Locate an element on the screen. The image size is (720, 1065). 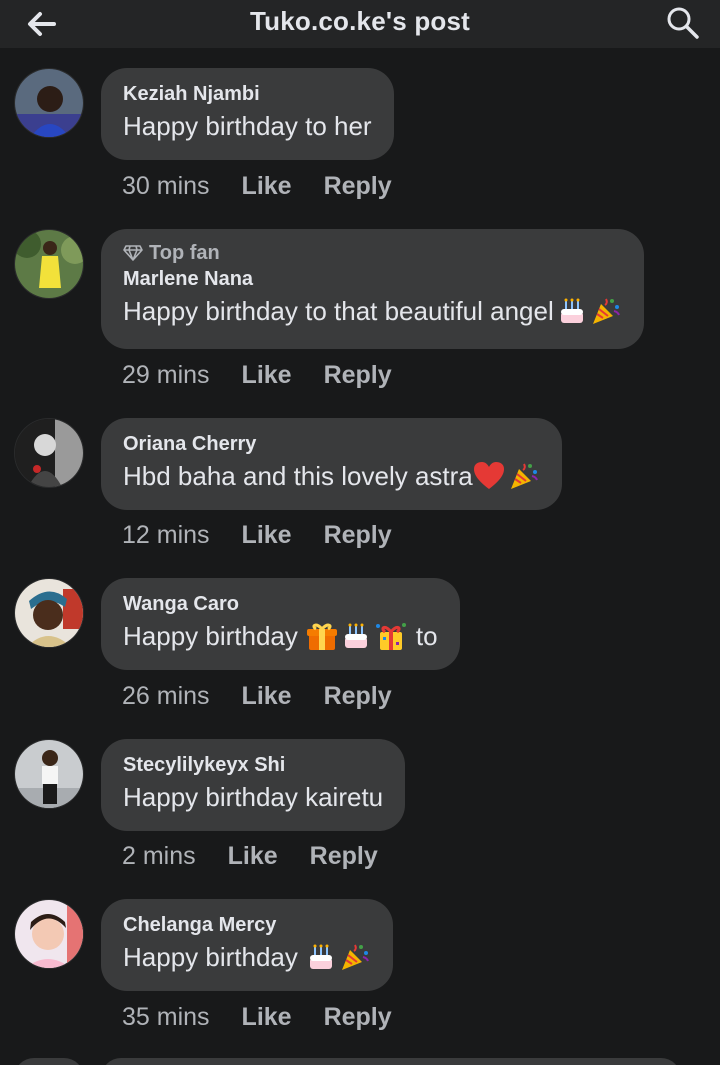
comment-bubble: Keziah Njambi Happy birthday to her is located at coordinates (247, 114).